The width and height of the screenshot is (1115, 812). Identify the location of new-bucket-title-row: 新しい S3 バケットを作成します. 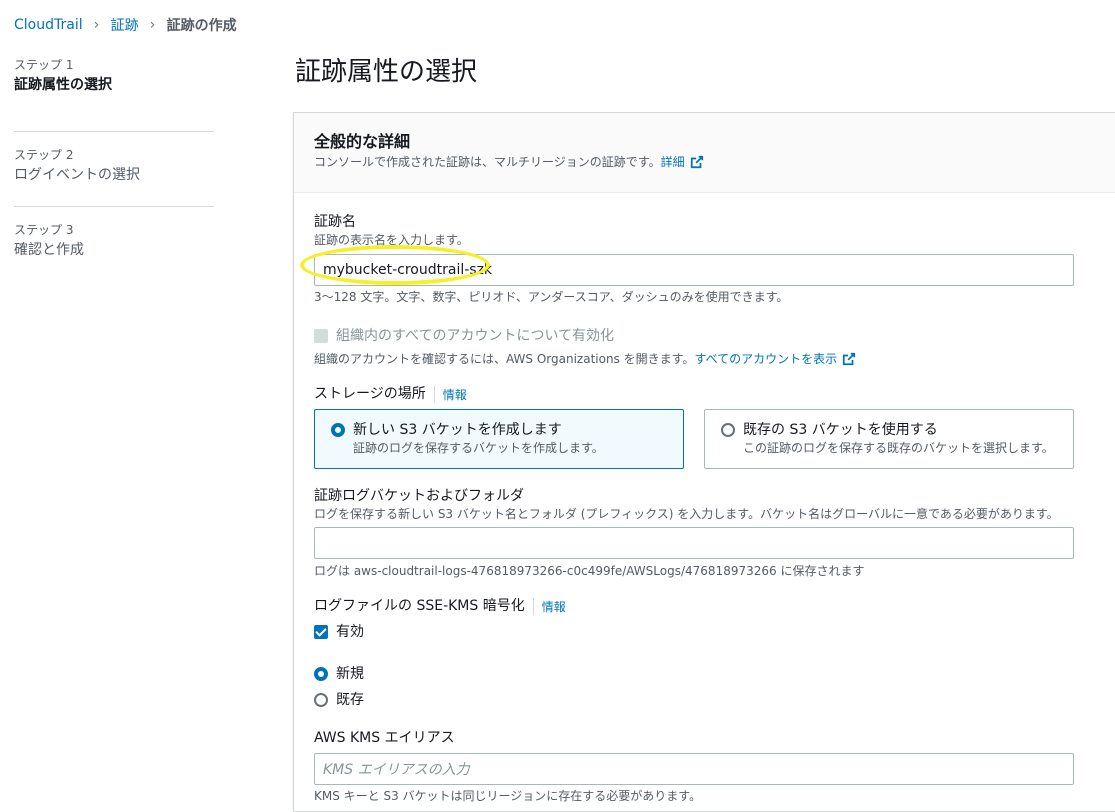
(499, 430).